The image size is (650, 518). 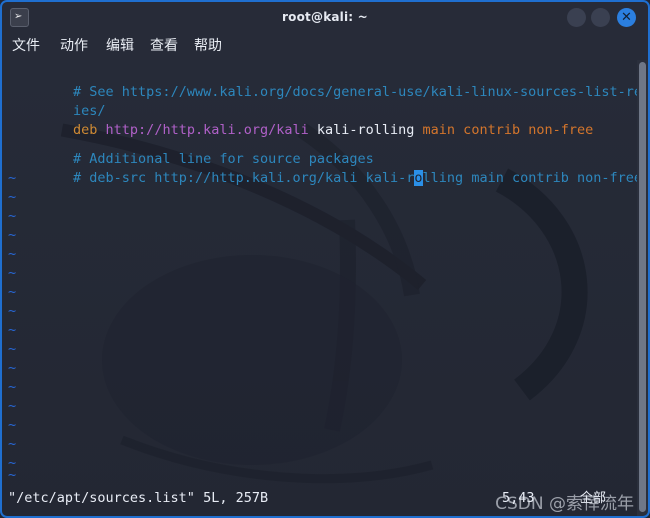 I want to click on vim-status-line: "/etc/apt/sources.list" 5L, 257B 5,43 全部, so click(x=325, y=498).